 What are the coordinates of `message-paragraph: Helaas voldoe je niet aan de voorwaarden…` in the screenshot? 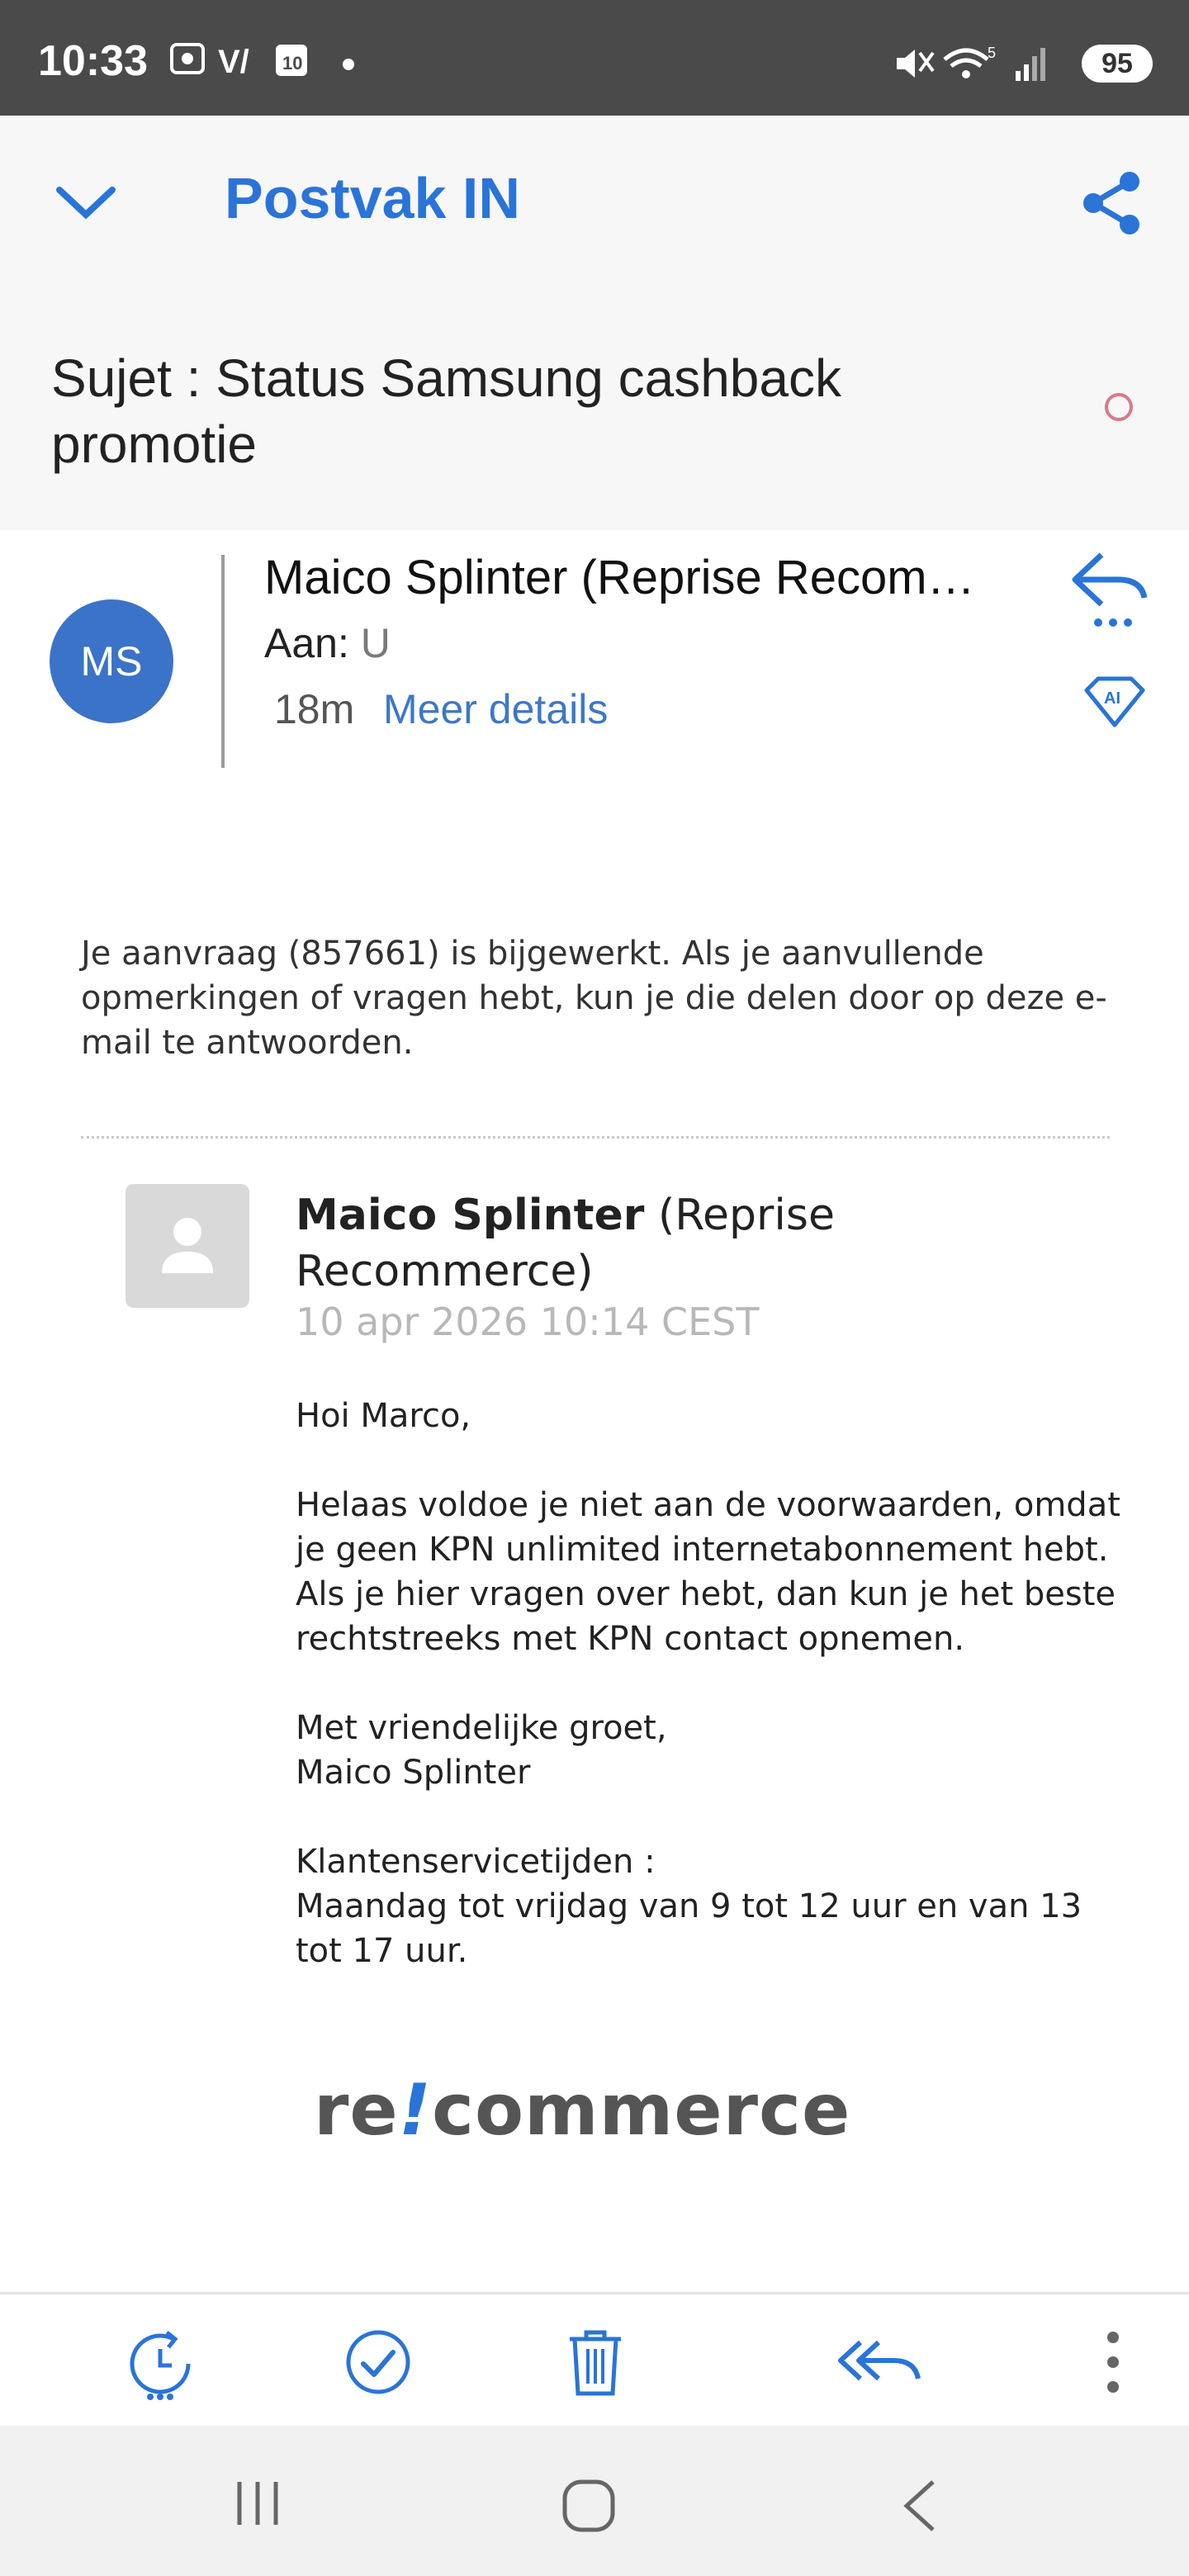 It's located at (708, 1572).